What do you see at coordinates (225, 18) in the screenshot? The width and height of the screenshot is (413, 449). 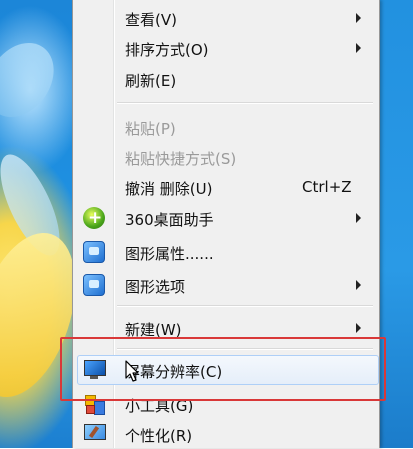 I see `menu-item-view: 查看(V)` at bounding box center [225, 18].